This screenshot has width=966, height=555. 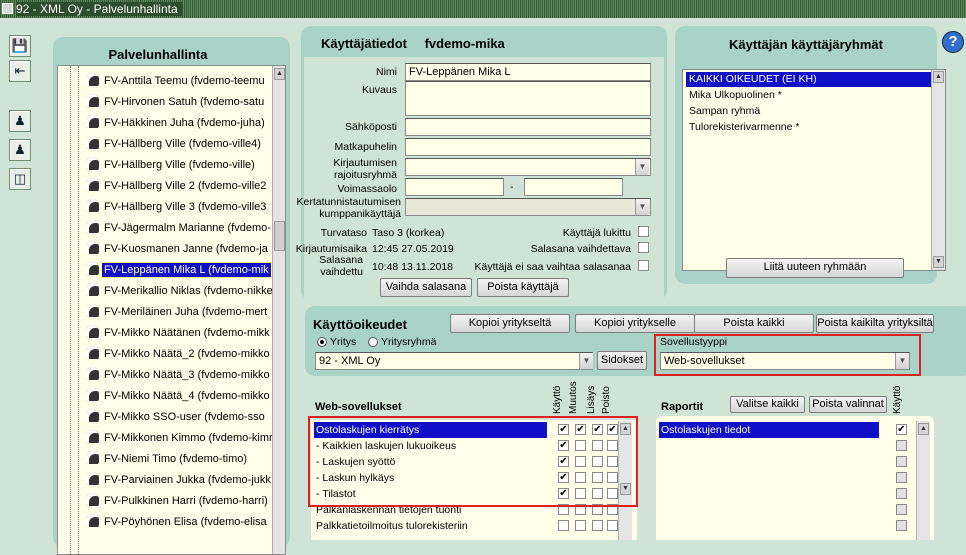 What do you see at coordinates (180, 291) in the screenshot?
I see `user-list-item: FV-Merikallio Niklas (fvdemo-nikke` at bounding box center [180, 291].